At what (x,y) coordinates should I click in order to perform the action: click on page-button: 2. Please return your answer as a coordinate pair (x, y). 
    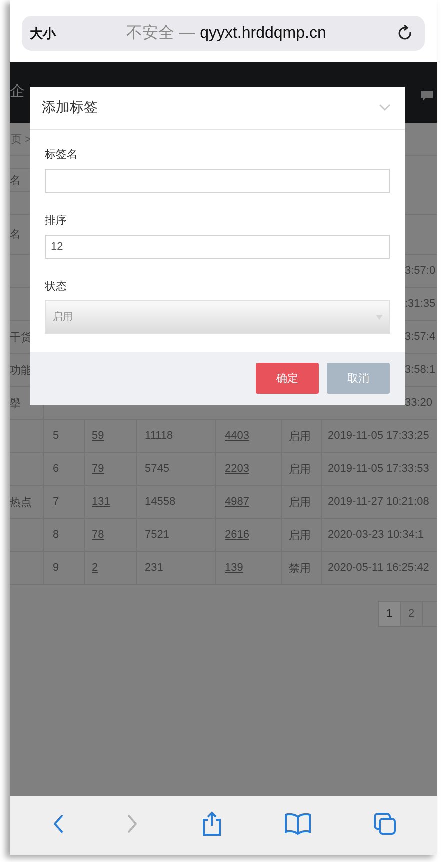
    Looking at the image, I should click on (411, 614).